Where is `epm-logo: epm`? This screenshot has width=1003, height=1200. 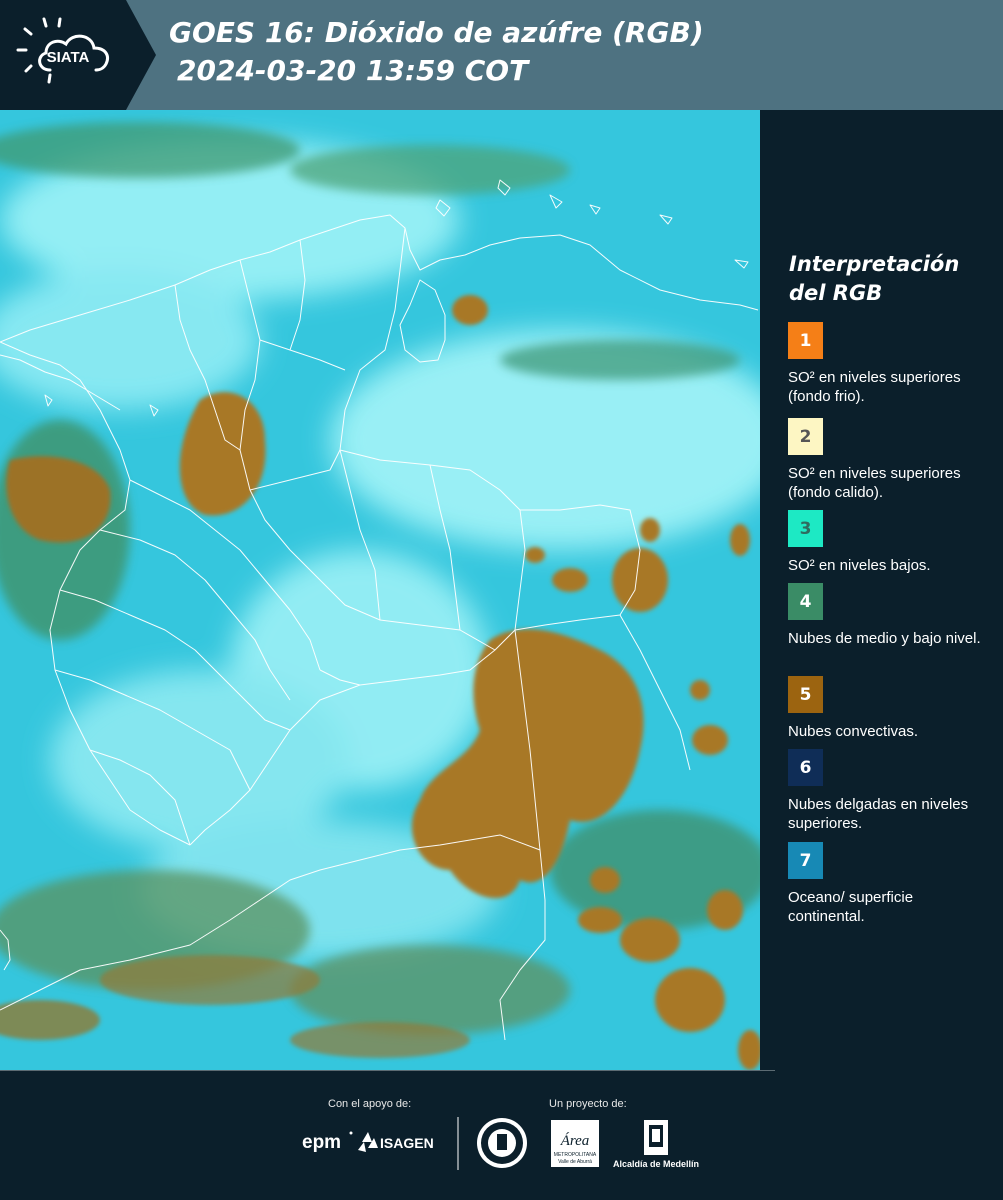 epm-logo: epm is located at coordinates (327, 1142).